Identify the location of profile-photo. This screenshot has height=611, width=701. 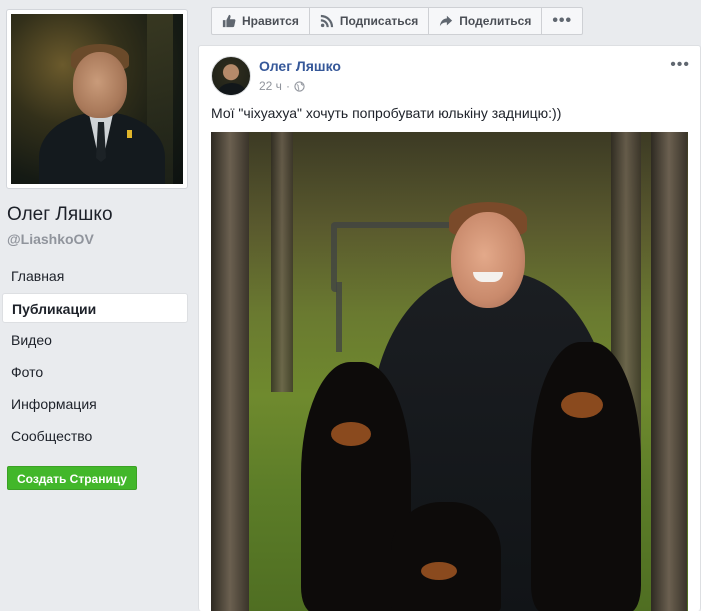
(97, 99).